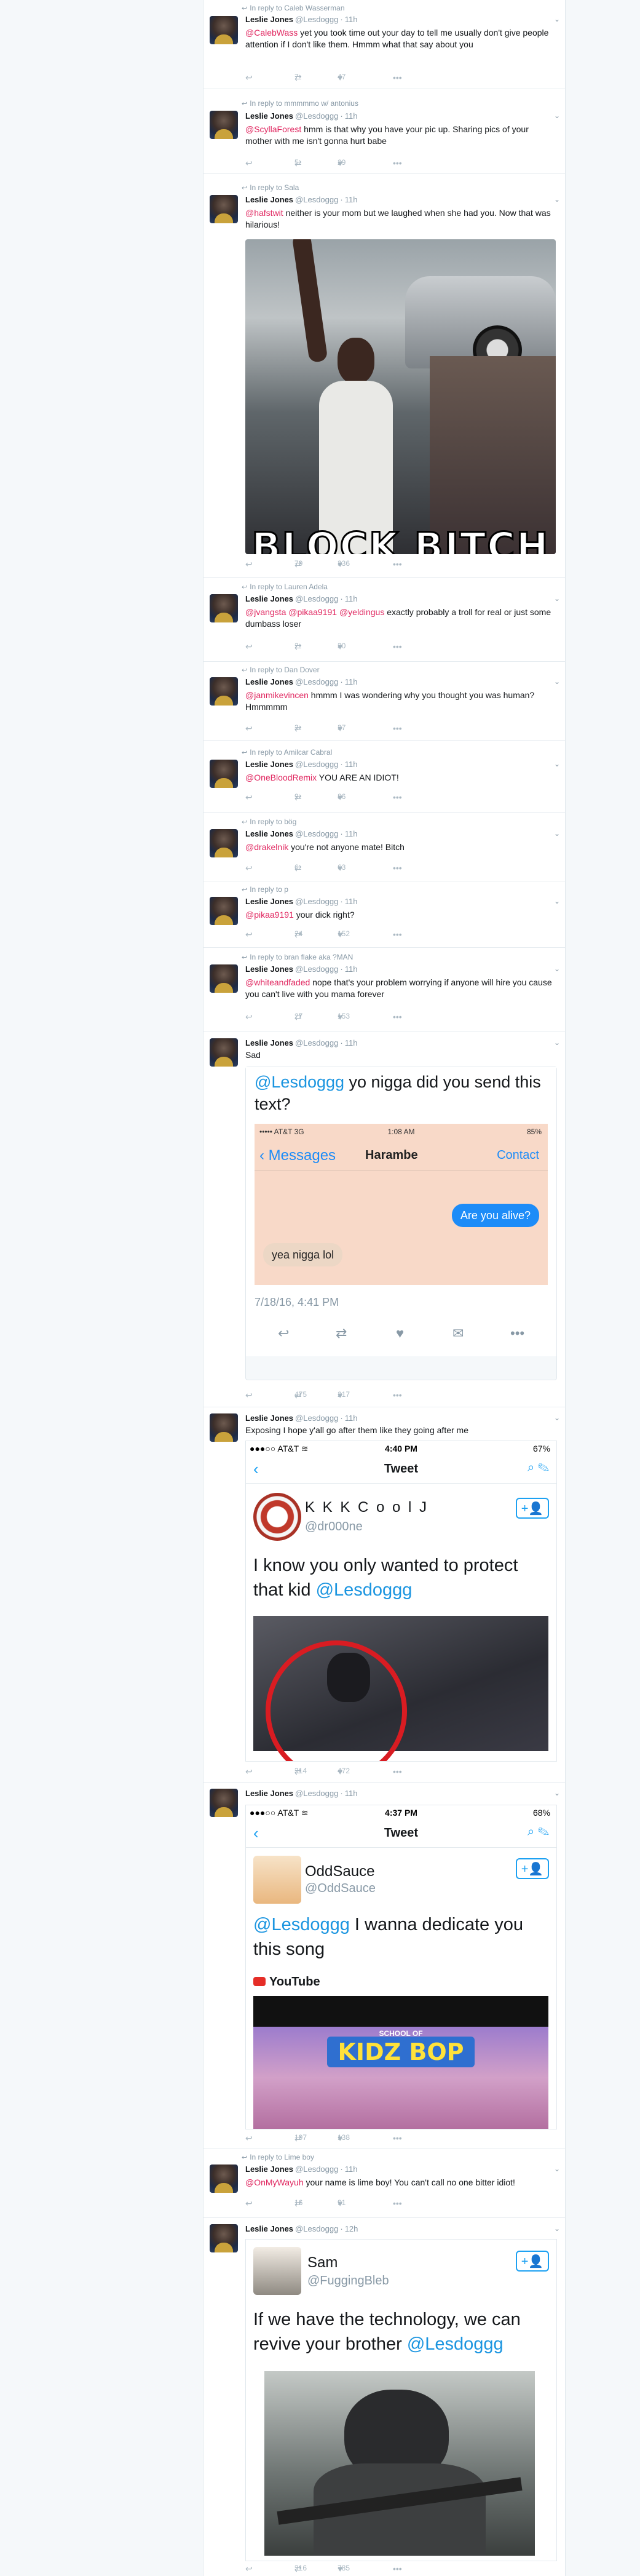 The height and width of the screenshot is (2576, 640). I want to click on mention: @jvangsta, so click(265, 612).